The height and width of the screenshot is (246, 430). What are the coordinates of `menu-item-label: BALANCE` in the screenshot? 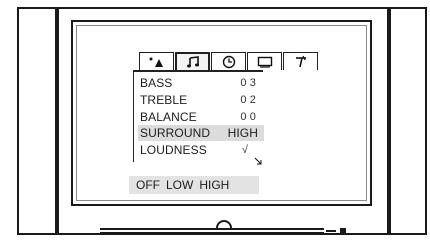 It's located at (168, 117).